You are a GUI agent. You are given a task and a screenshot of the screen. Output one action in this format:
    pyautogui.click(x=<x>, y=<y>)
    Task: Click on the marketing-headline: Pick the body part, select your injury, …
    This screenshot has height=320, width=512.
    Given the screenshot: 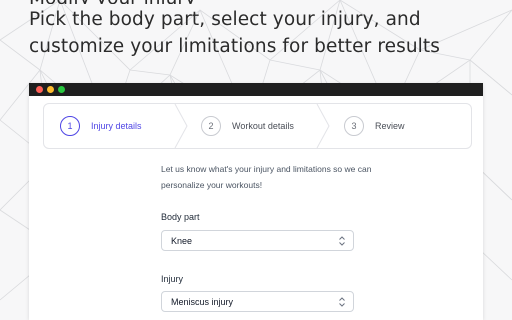 What is the action you would take?
    pyautogui.click(x=234, y=33)
    